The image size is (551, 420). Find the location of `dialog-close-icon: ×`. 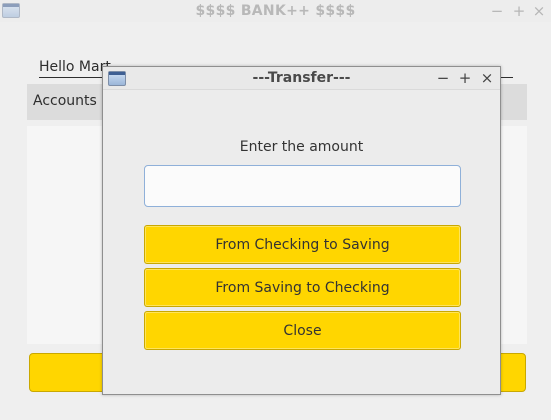

dialog-close-icon: × is located at coordinates (487, 78).